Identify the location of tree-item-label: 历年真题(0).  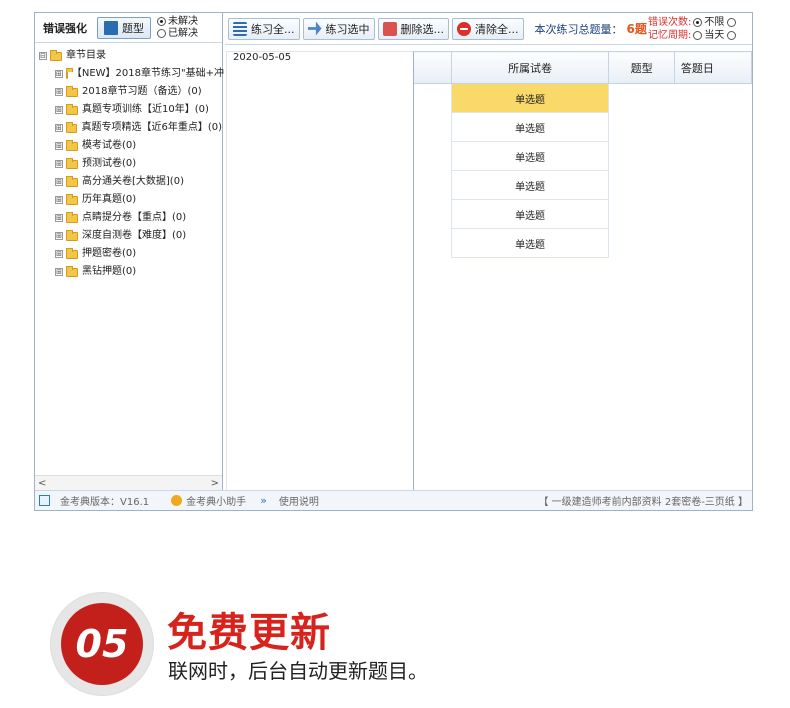
(109, 199).